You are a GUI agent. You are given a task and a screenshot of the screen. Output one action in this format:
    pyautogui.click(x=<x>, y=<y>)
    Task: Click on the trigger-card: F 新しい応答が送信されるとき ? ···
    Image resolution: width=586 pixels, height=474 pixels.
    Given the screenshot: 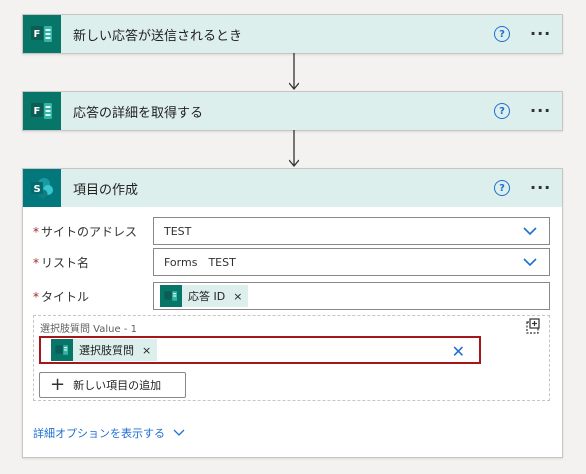 What is the action you would take?
    pyautogui.click(x=292, y=34)
    